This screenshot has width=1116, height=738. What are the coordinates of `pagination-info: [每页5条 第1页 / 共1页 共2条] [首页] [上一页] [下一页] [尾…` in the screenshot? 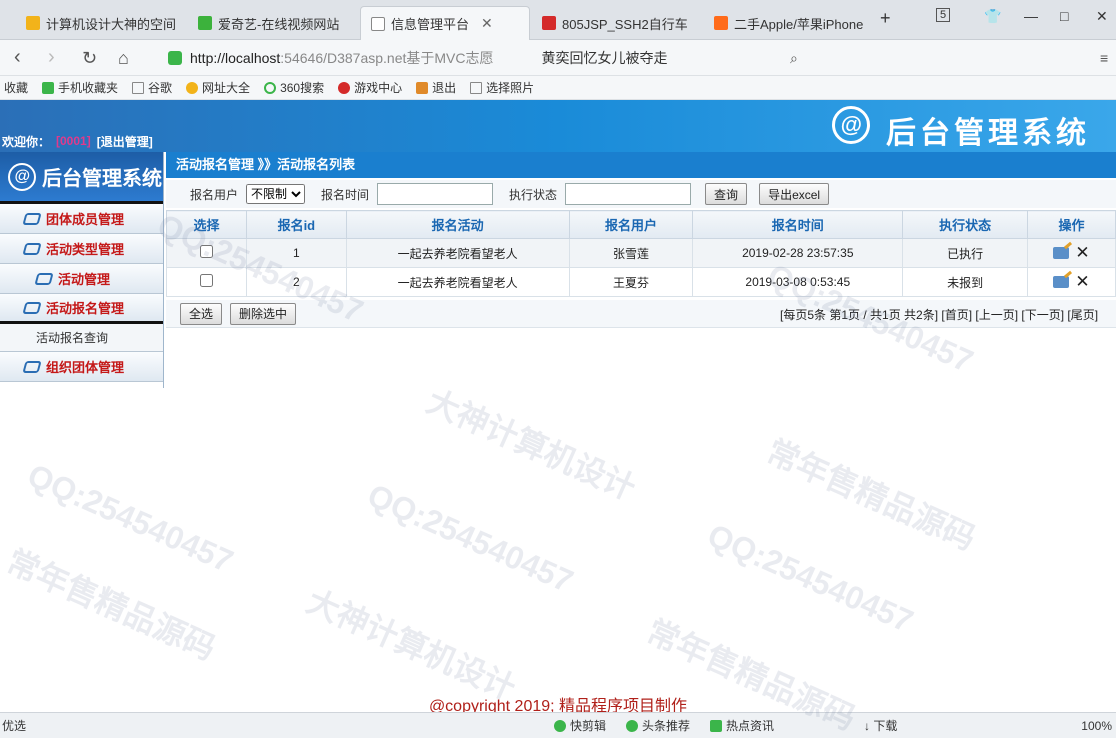 It's located at (939, 314).